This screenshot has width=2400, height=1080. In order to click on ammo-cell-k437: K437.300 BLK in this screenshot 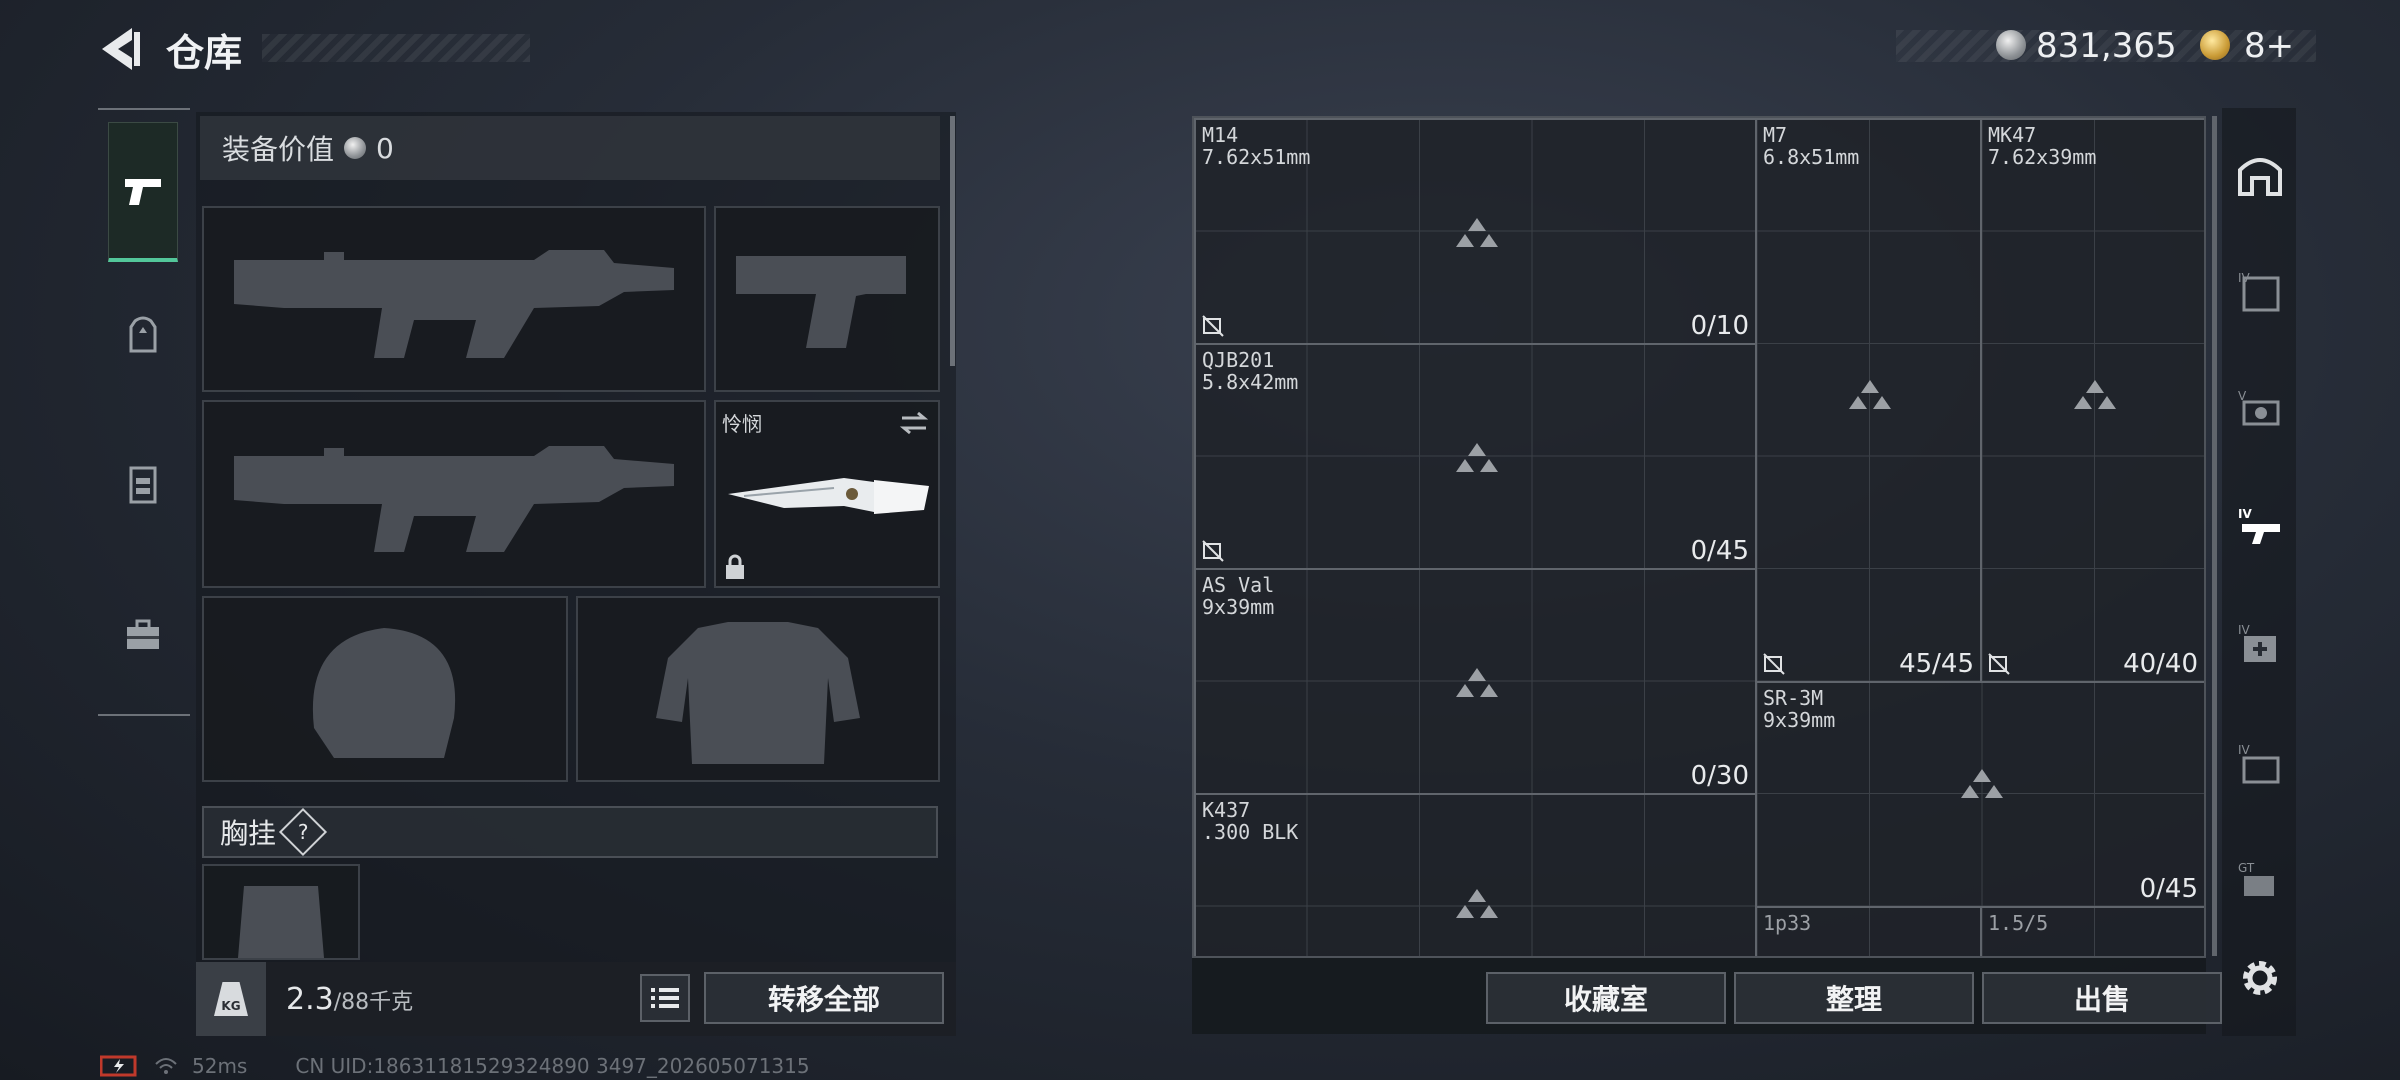, I will do `click(1475, 874)`.